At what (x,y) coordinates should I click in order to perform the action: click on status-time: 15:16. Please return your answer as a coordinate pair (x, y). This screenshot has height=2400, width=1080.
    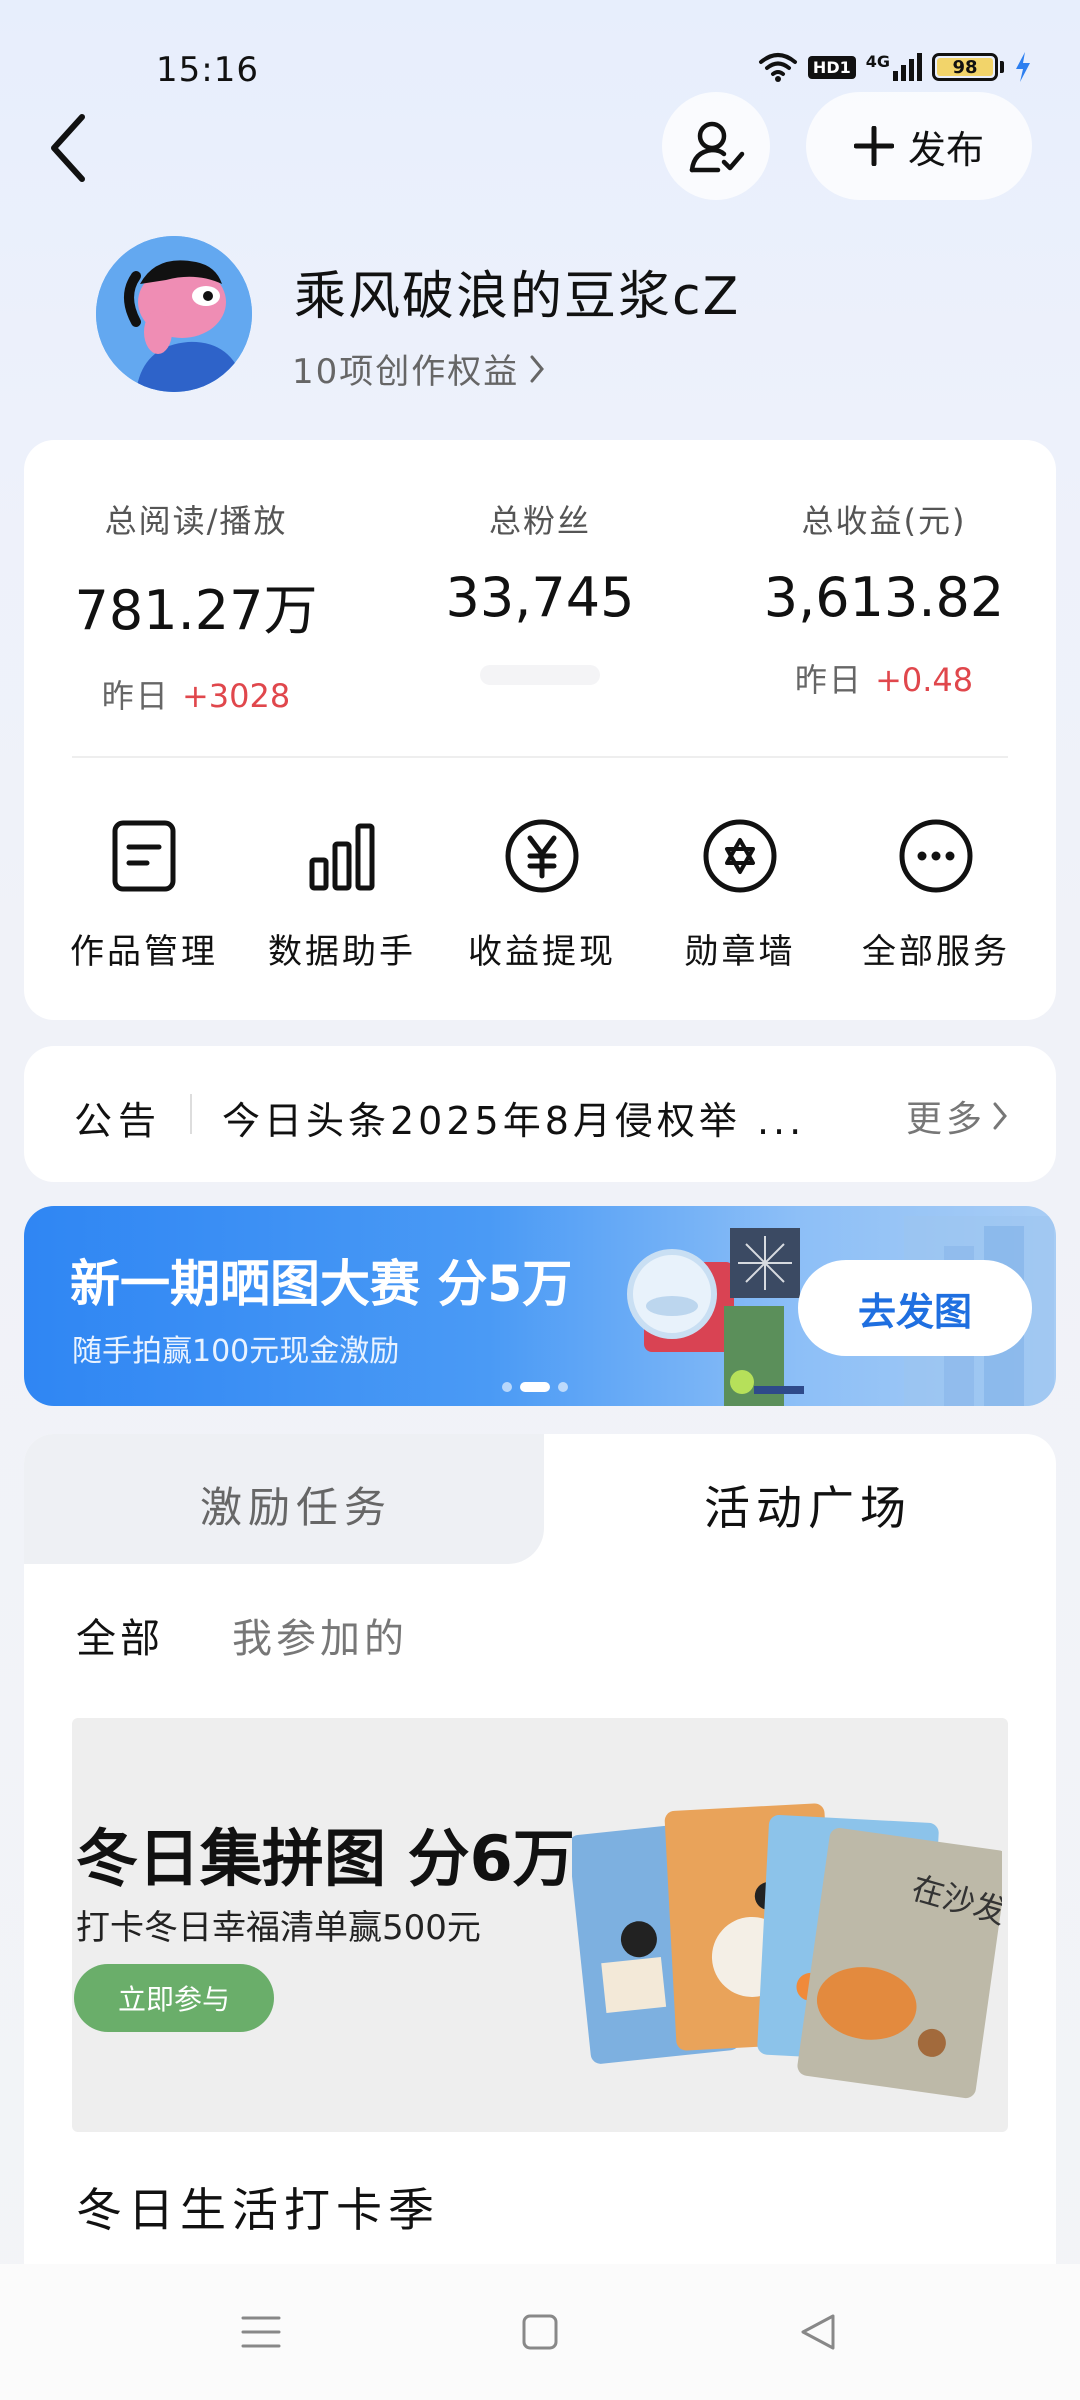
    Looking at the image, I should click on (207, 70).